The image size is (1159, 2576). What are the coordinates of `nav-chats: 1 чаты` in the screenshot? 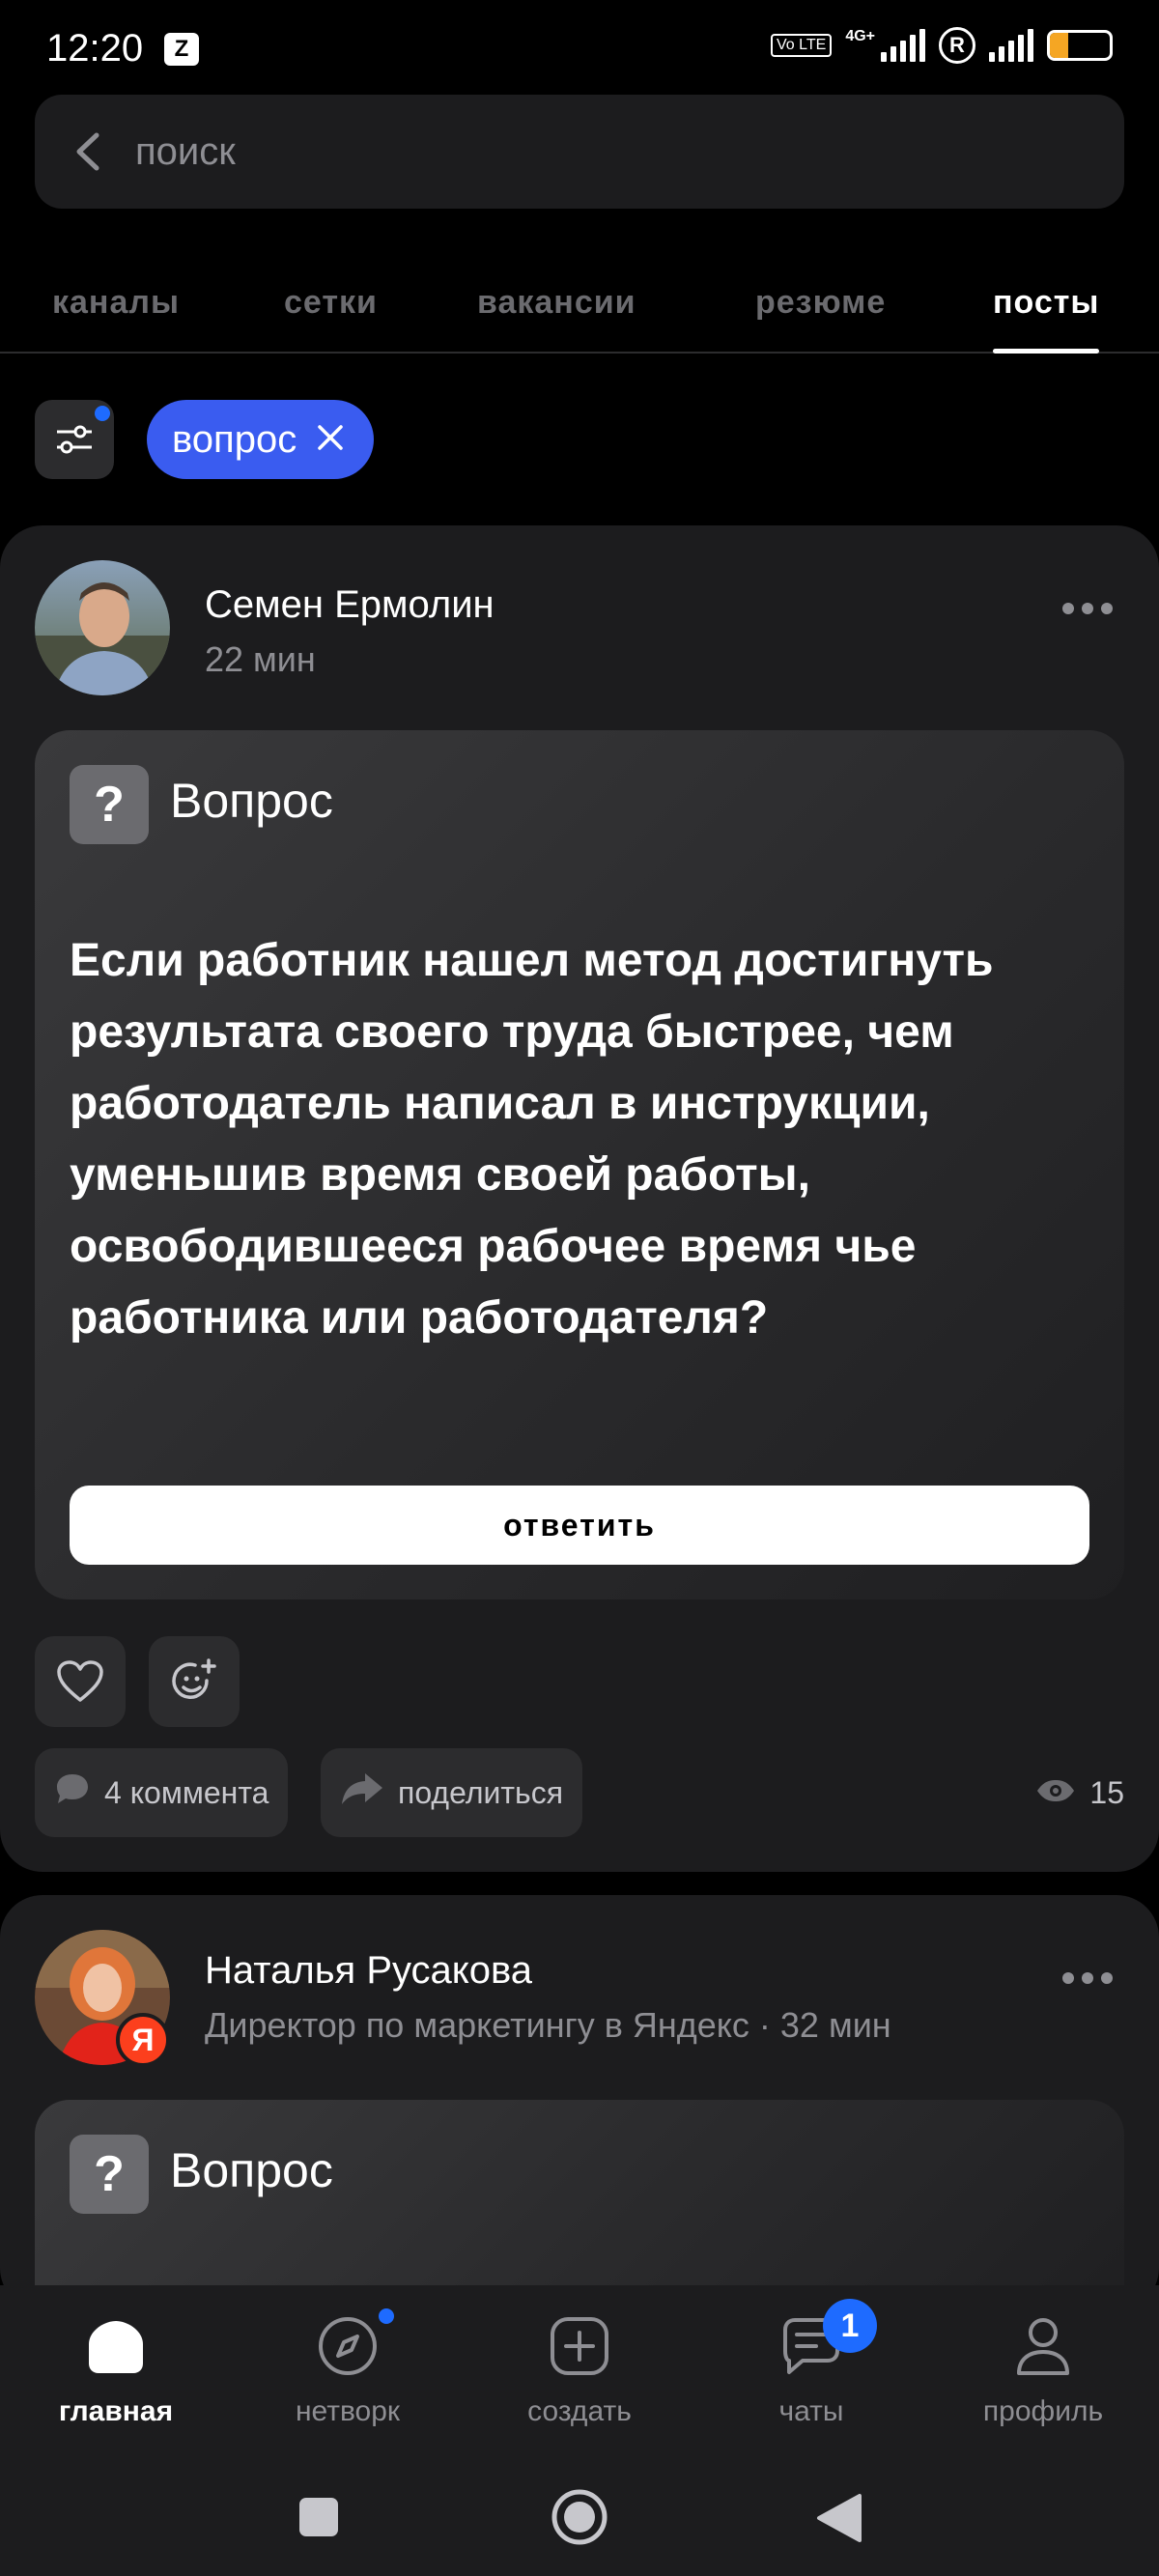 It's located at (812, 2363).